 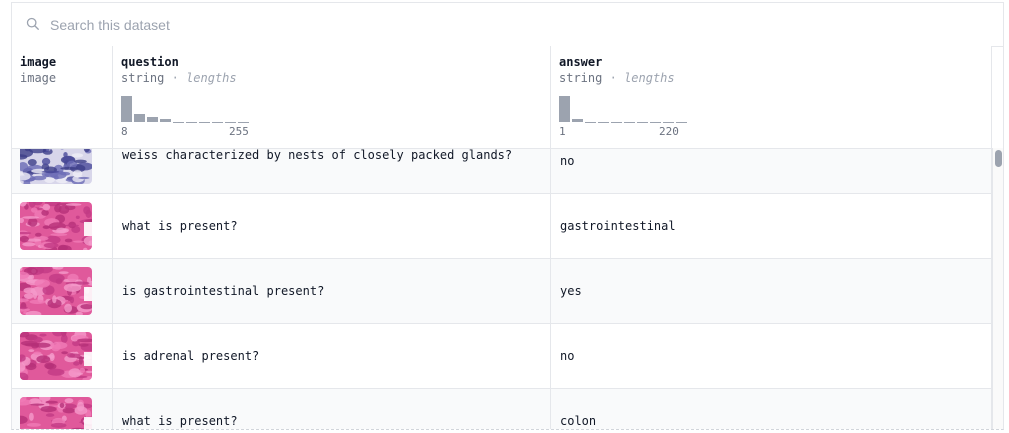 I want to click on table-row: is adrenal present? no, so click(x=502, y=356).